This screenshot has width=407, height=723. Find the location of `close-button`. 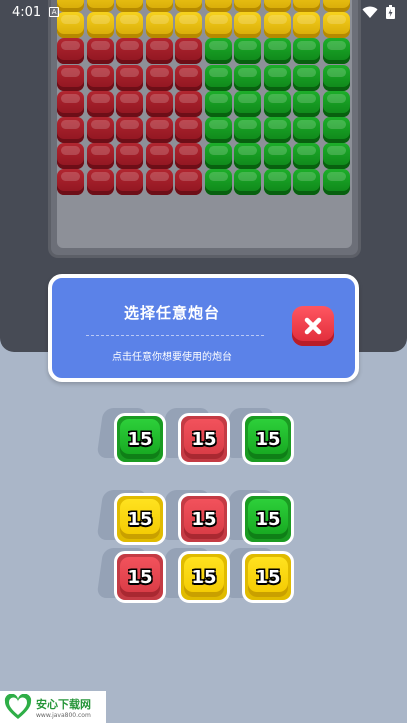

close-button is located at coordinates (313, 326).